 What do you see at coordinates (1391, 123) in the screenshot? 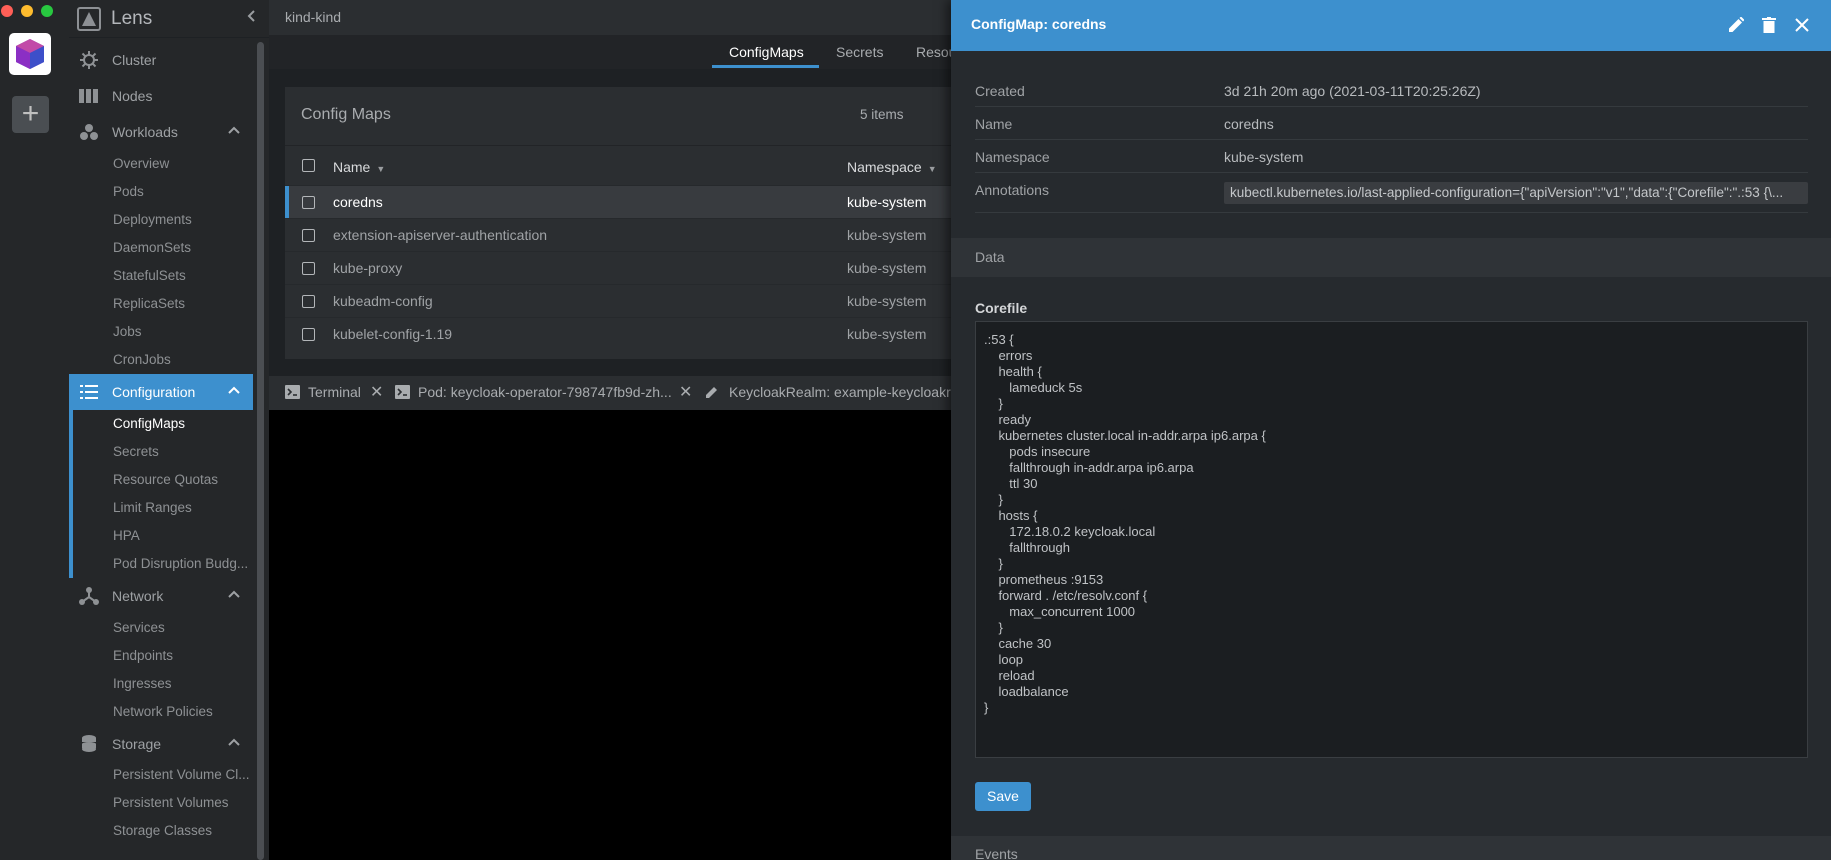
I see `meta-name: Name coredns` at bounding box center [1391, 123].